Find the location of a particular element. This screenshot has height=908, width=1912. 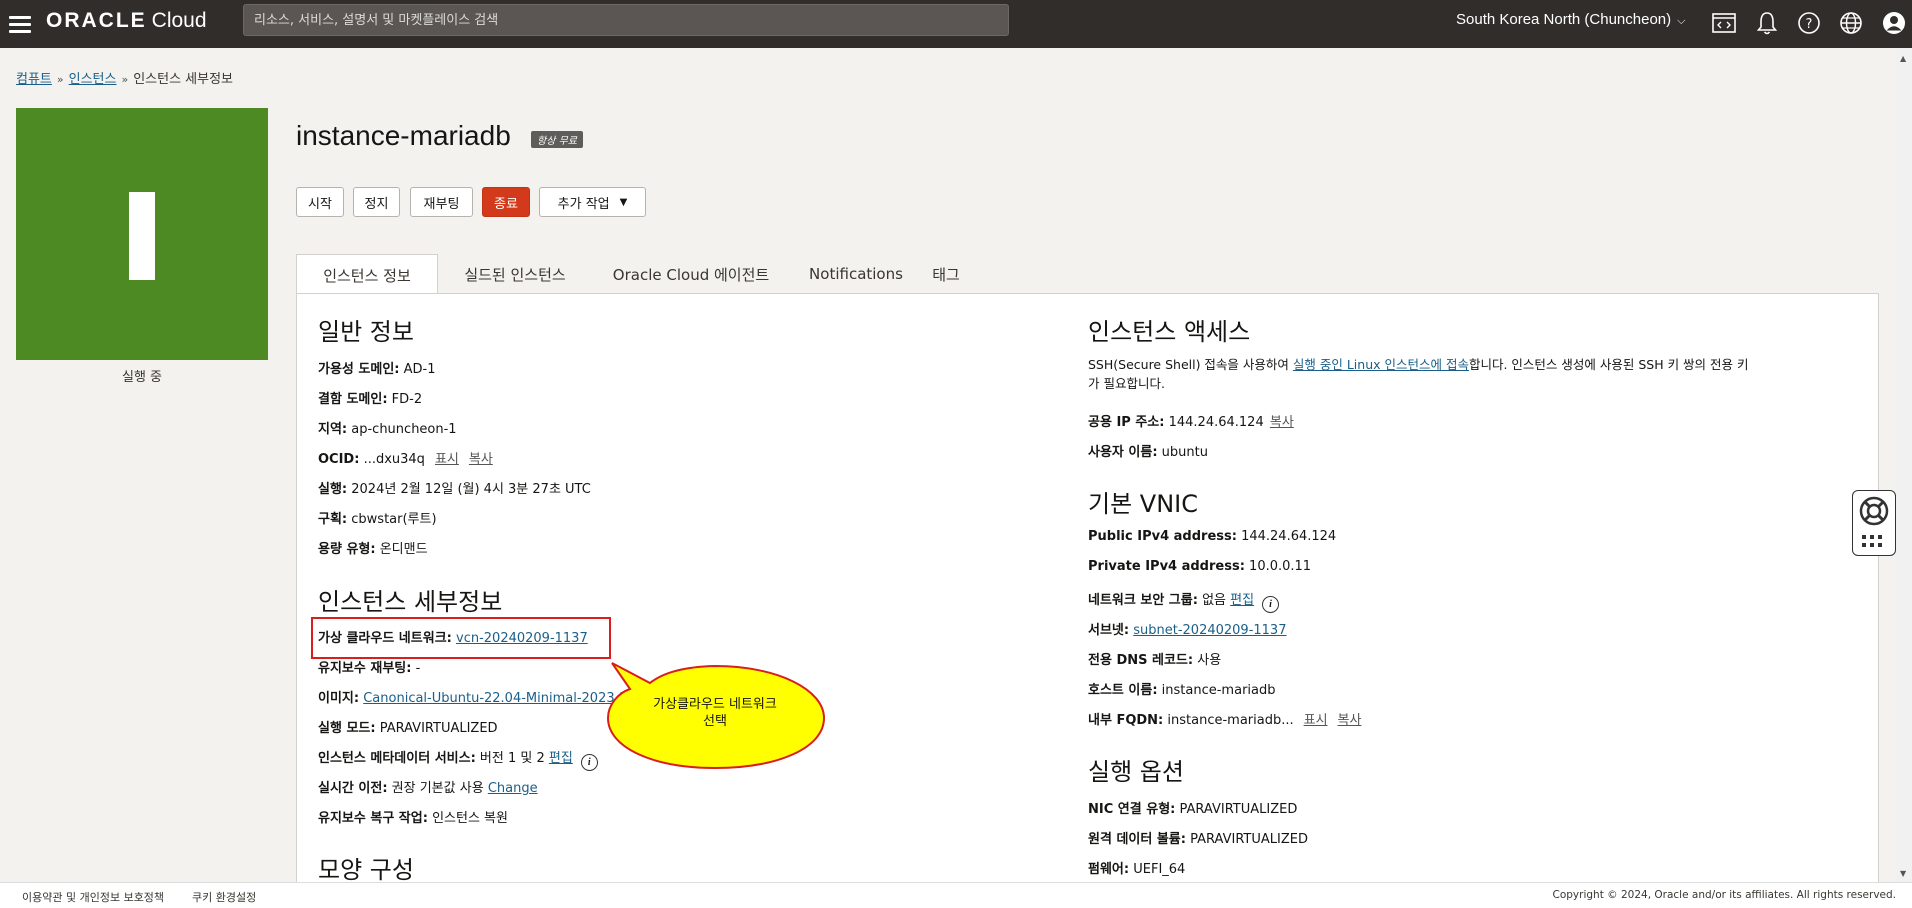

access-desc-pre: SSH(Secure Shell) 접속을 사용하여 is located at coordinates (1190, 364).